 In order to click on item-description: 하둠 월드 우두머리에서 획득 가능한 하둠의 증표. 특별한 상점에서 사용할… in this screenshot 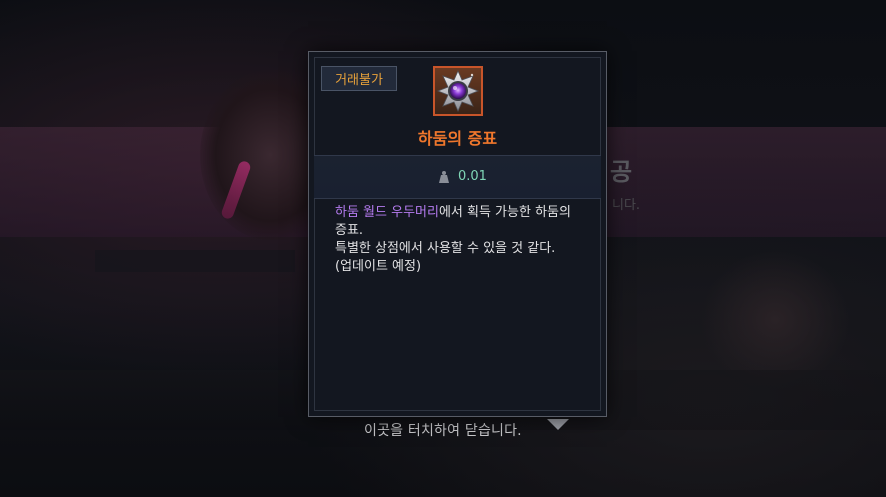, I will do `click(460, 240)`.